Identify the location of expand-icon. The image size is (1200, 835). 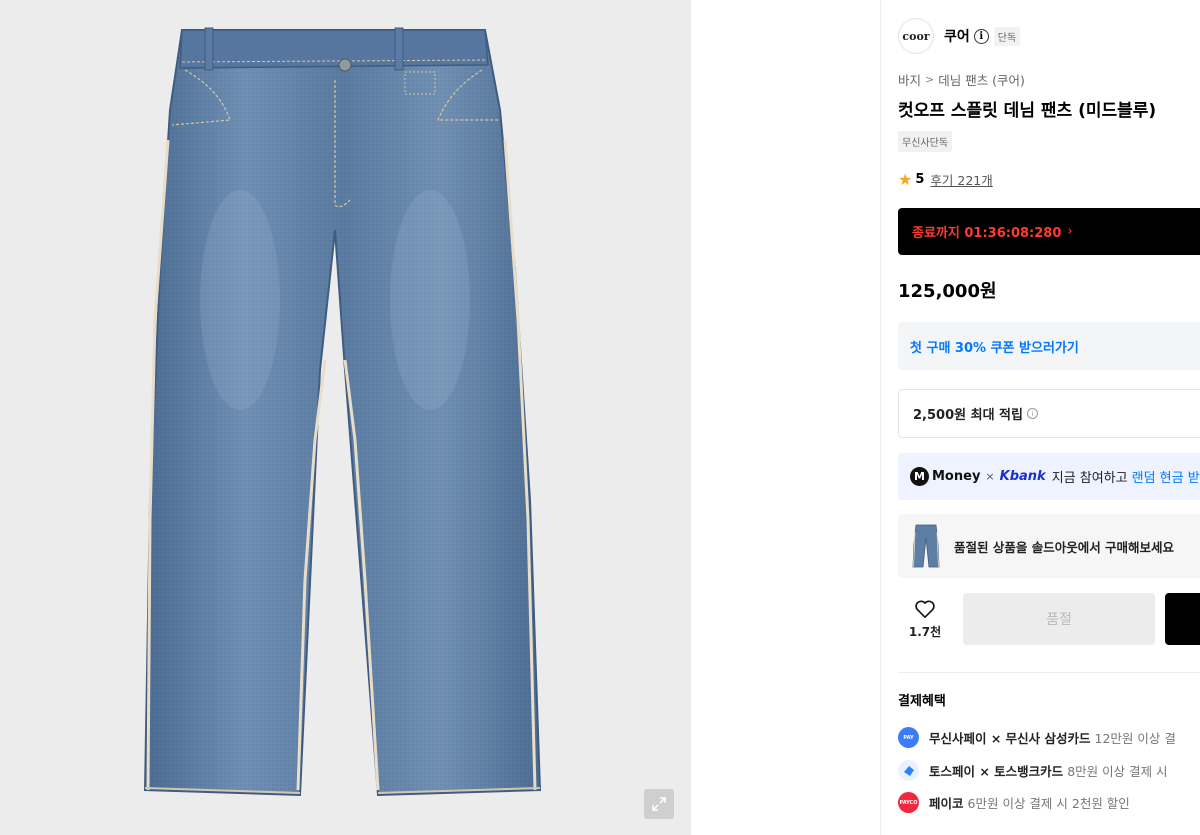
(659, 804).